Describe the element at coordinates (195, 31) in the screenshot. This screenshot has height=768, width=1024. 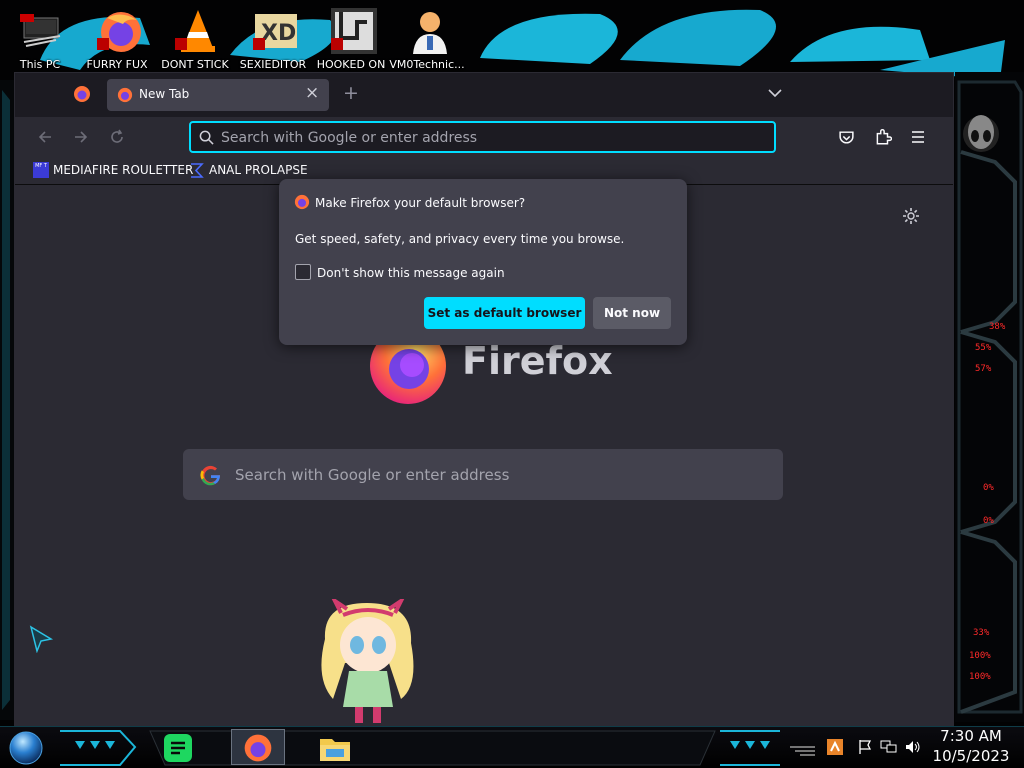
I see `vlc-shortcut-icon` at that location.